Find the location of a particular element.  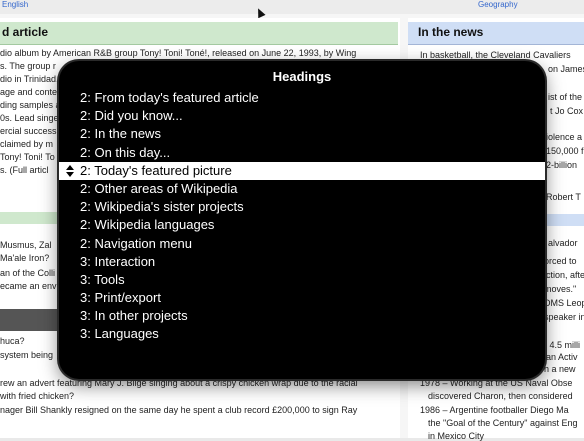

top-link-geography: Geography is located at coordinates (498, 4).